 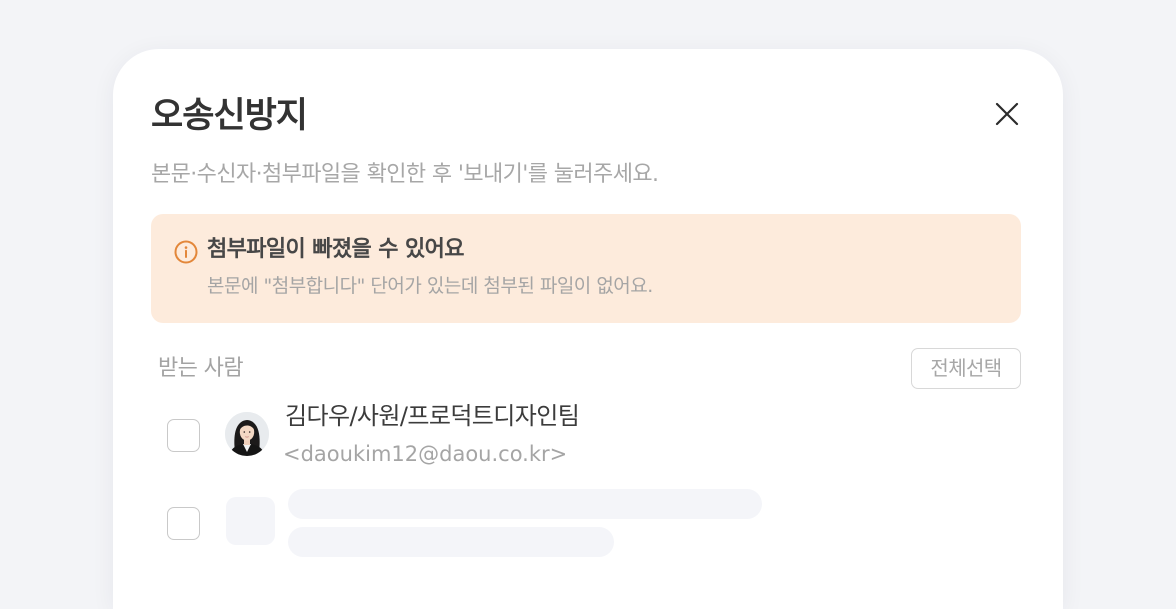 What do you see at coordinates (430, 286) in the screenshot?
I see `alert-description: 본문에 "첨부합니다" 단어가 있는데 첨부된 파일이 없어요.` at bounding box center [430, 286].